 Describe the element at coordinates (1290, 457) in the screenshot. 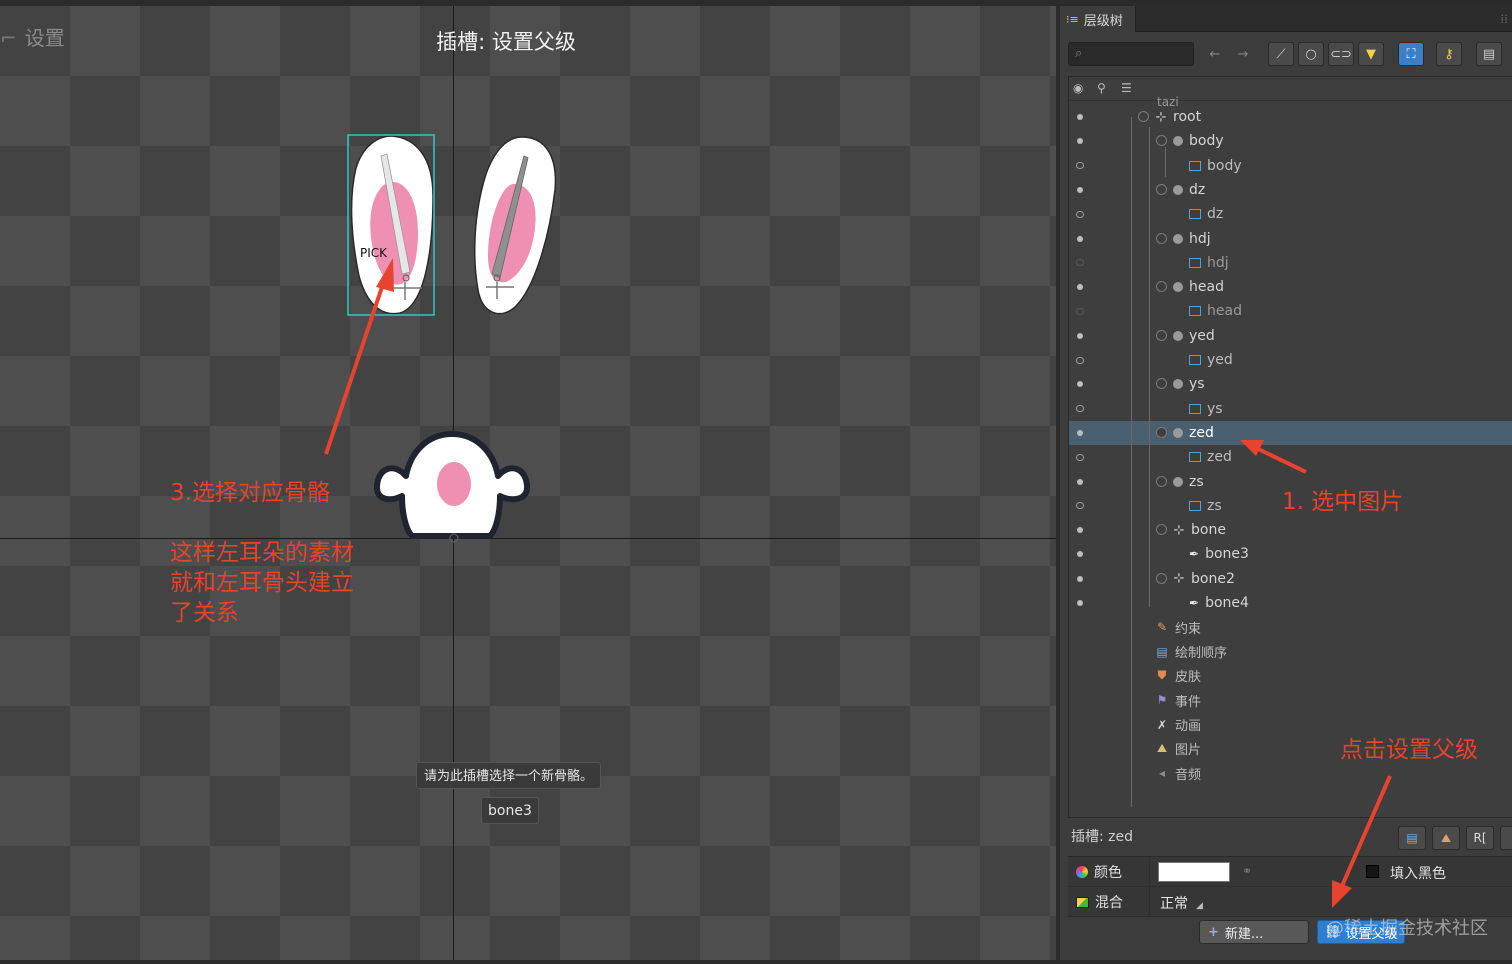

I see `tree-row-attachment: zed` at that location.